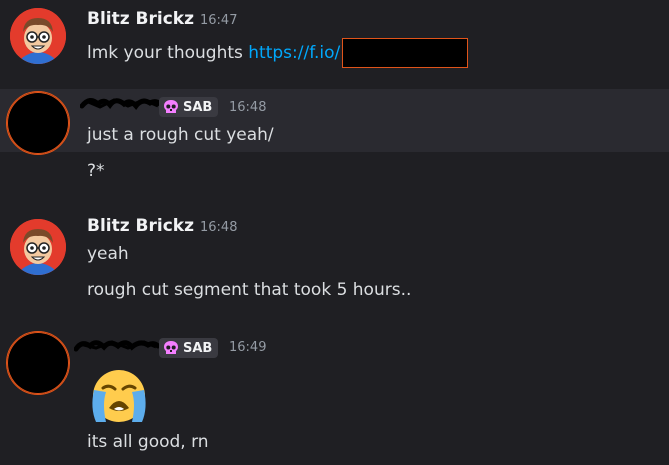 The image size is (669, 465). What do you see at coordinates (249, 290) in the screenshot?
I see `message-text: rough cut segment that took 5 hours..` at bounding box center [249, 290].